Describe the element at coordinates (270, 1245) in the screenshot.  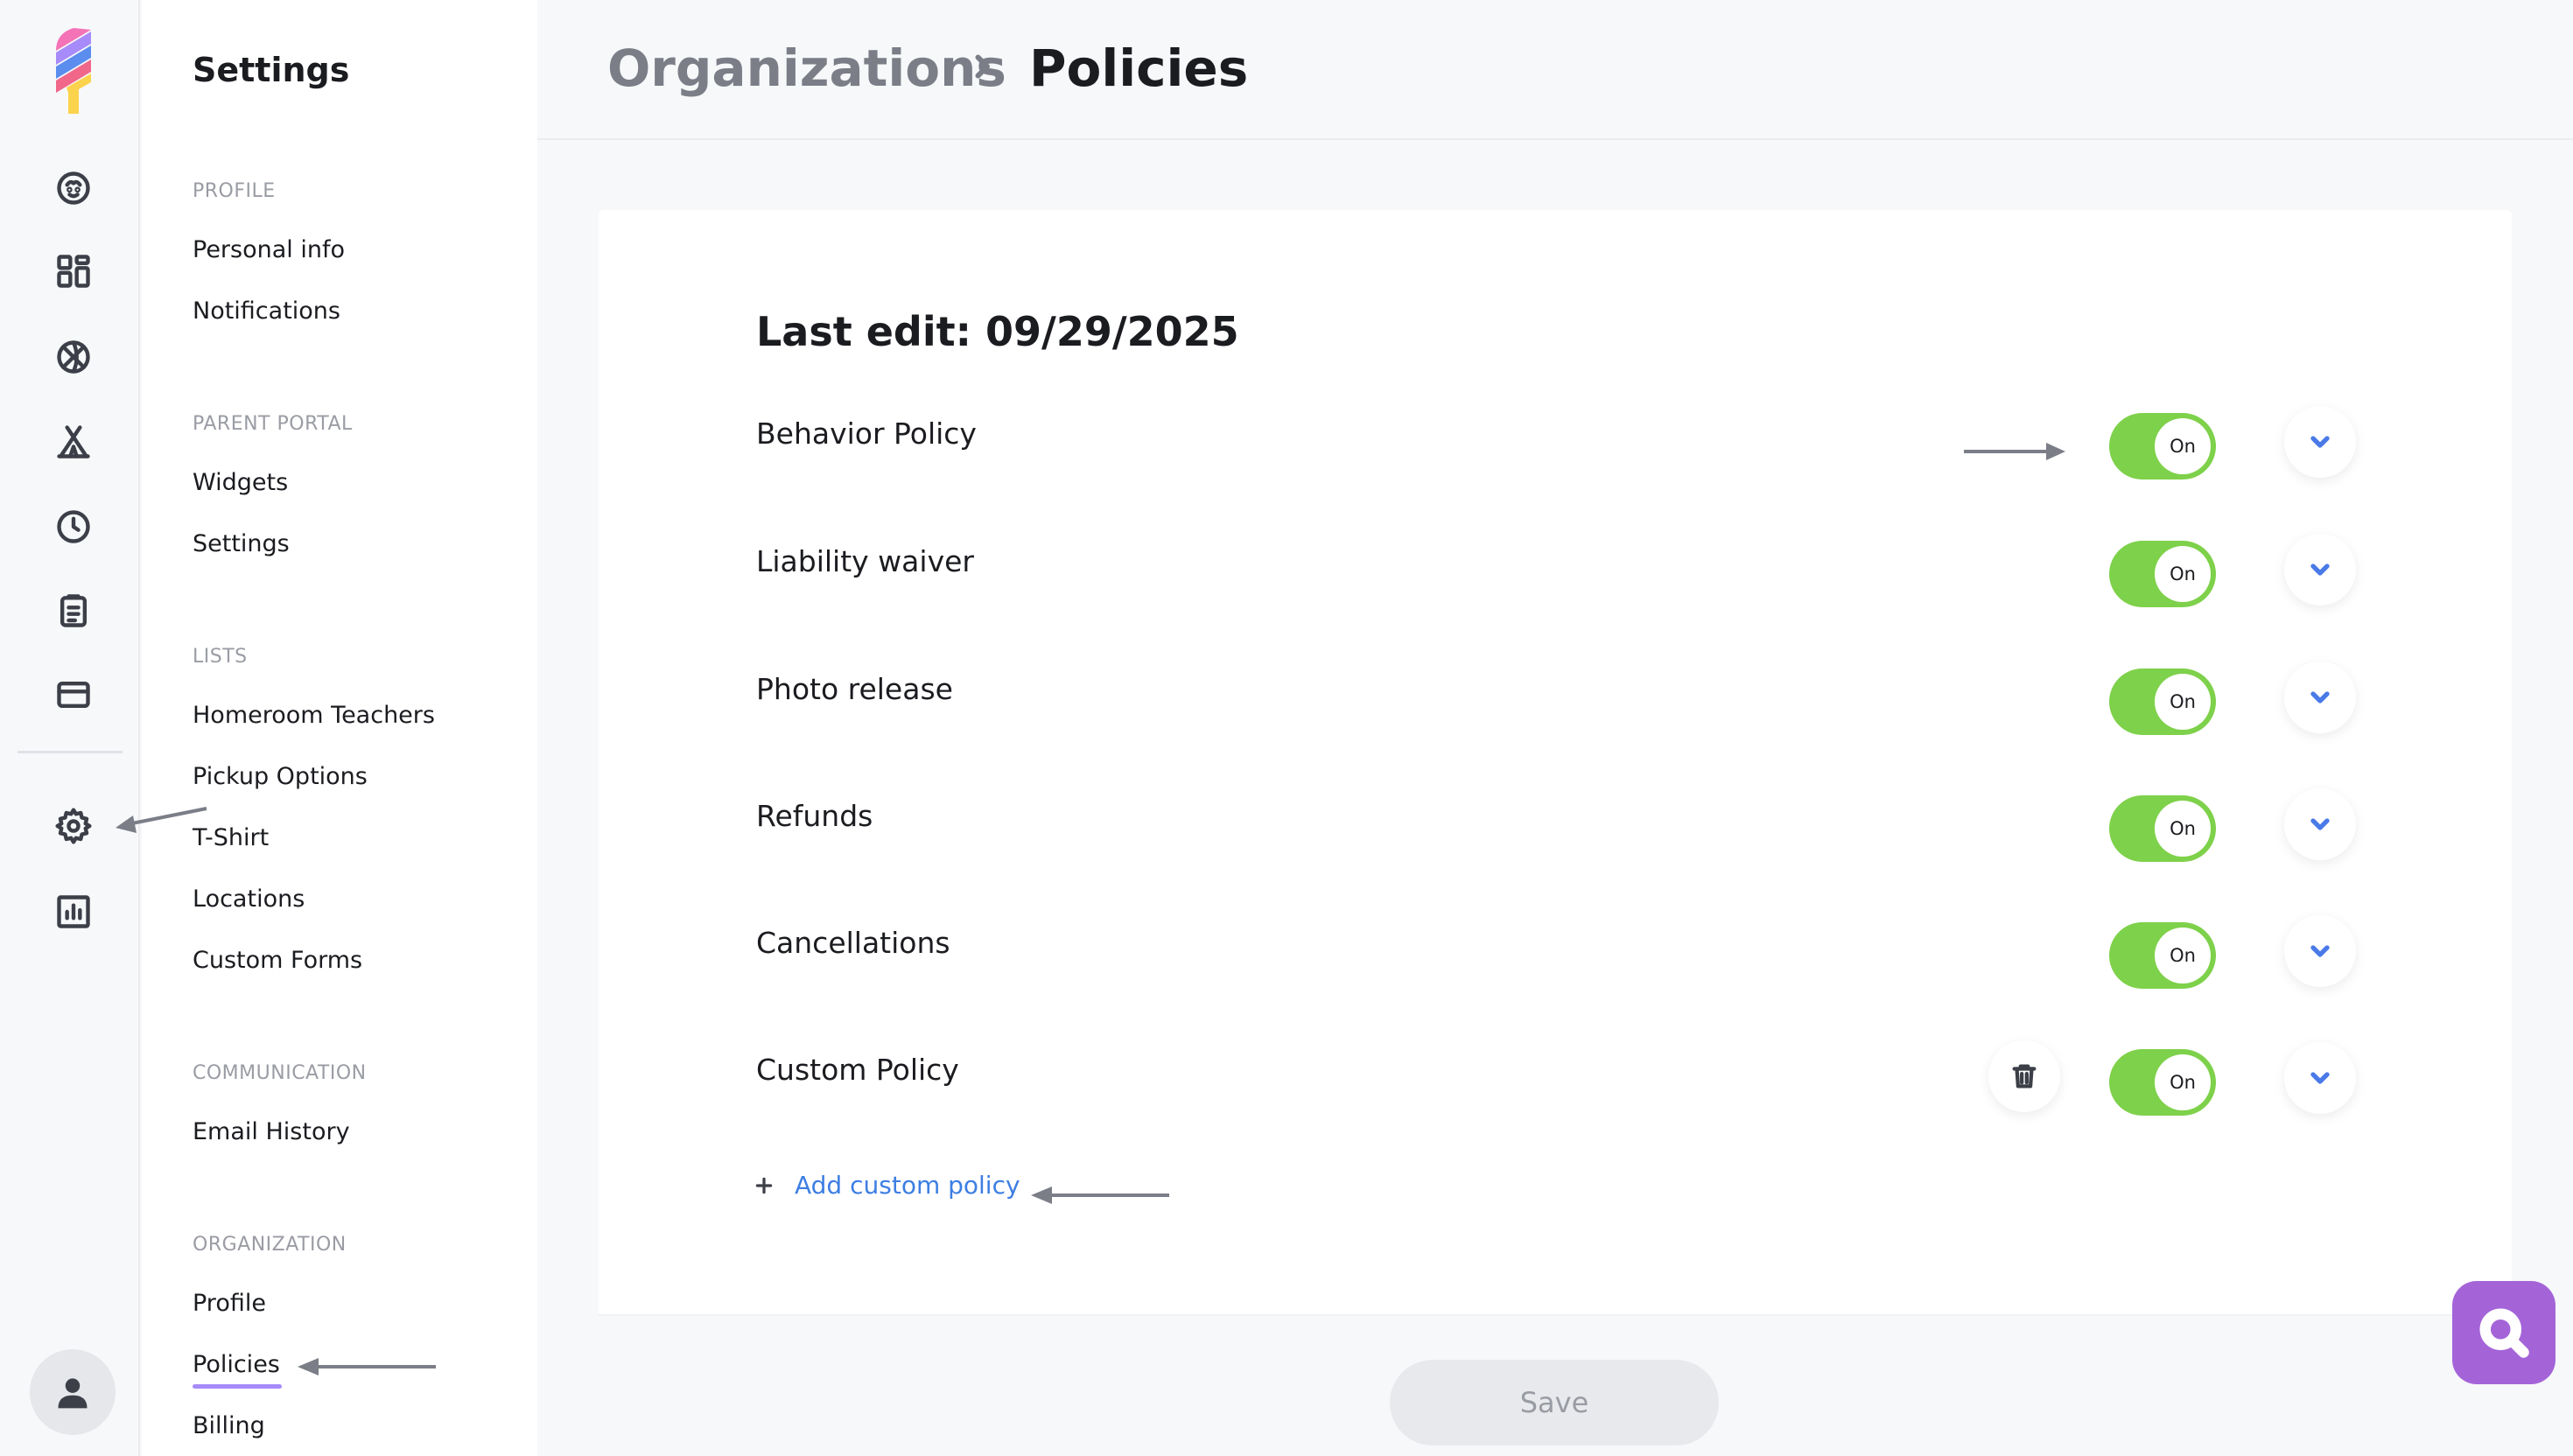
I see `section-organization: ORGANIZATION` at that location.